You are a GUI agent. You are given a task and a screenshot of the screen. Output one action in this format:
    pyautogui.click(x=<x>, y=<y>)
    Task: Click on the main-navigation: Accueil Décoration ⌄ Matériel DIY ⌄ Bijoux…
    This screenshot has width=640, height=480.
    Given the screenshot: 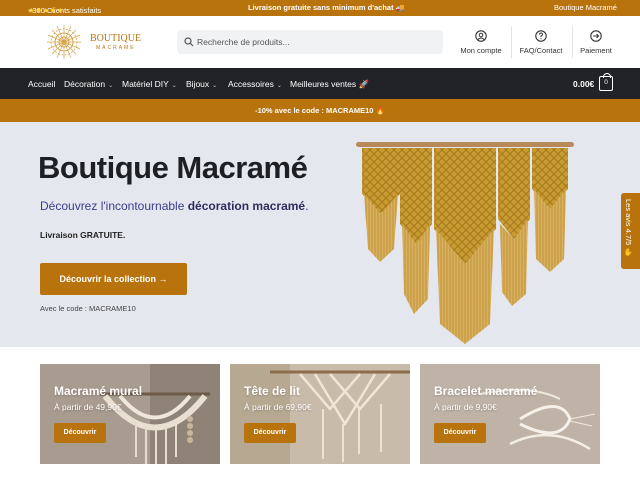 What is the action you would take?
    pyautogui.click(x=320, y=83)
    